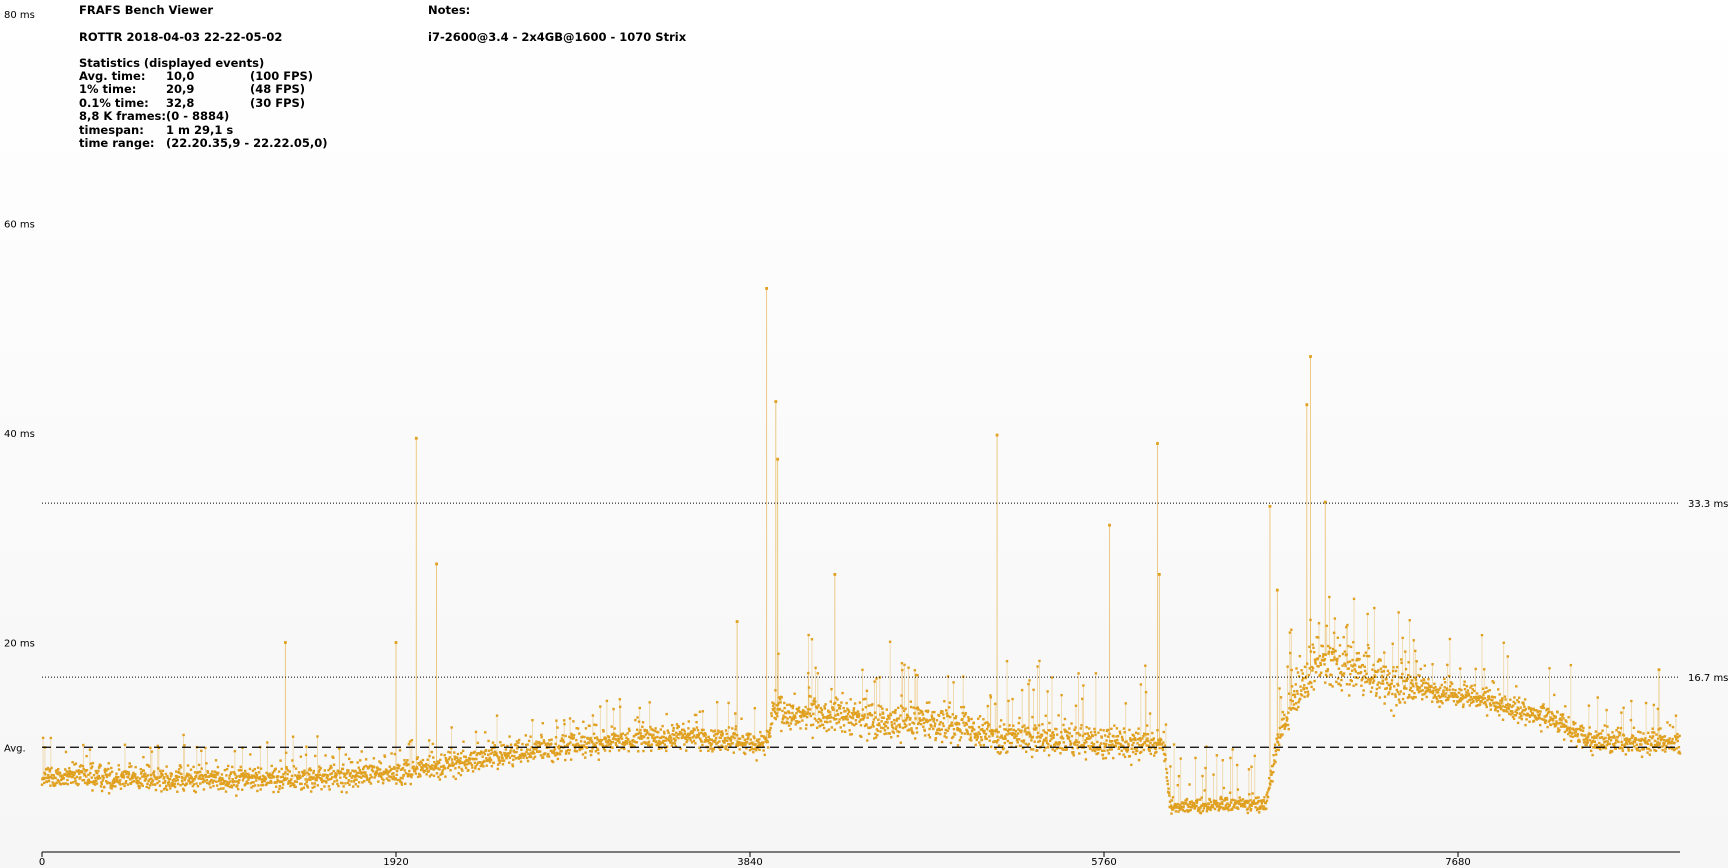 This screenshot has height=868, width=1728. Describe the element at coordinates (180, 89) in the screenshot. I see `stat-value: 20,9` at that location.